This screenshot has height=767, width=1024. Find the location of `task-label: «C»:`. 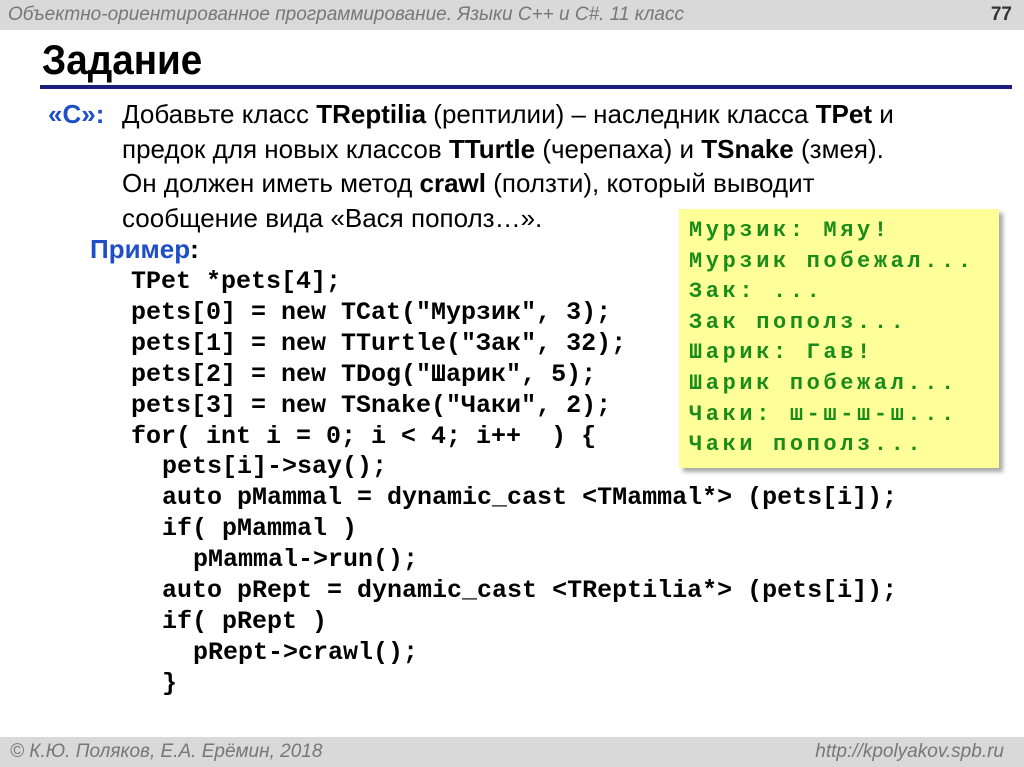

task-label: «C»: is located at coordinates (76, 114).